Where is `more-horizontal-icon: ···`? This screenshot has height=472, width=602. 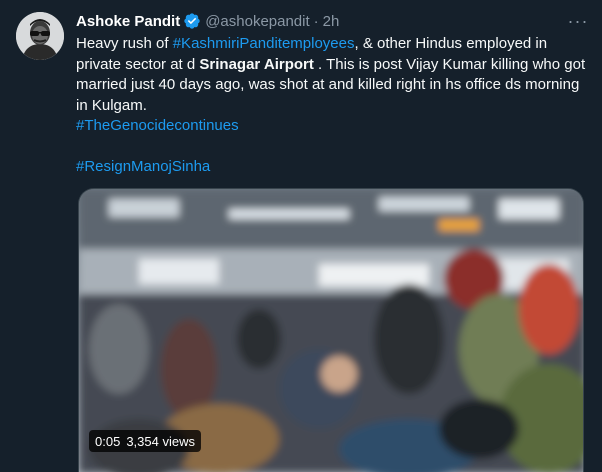 more-horizontal-icon: ··· is located at coordinates (578, 21).